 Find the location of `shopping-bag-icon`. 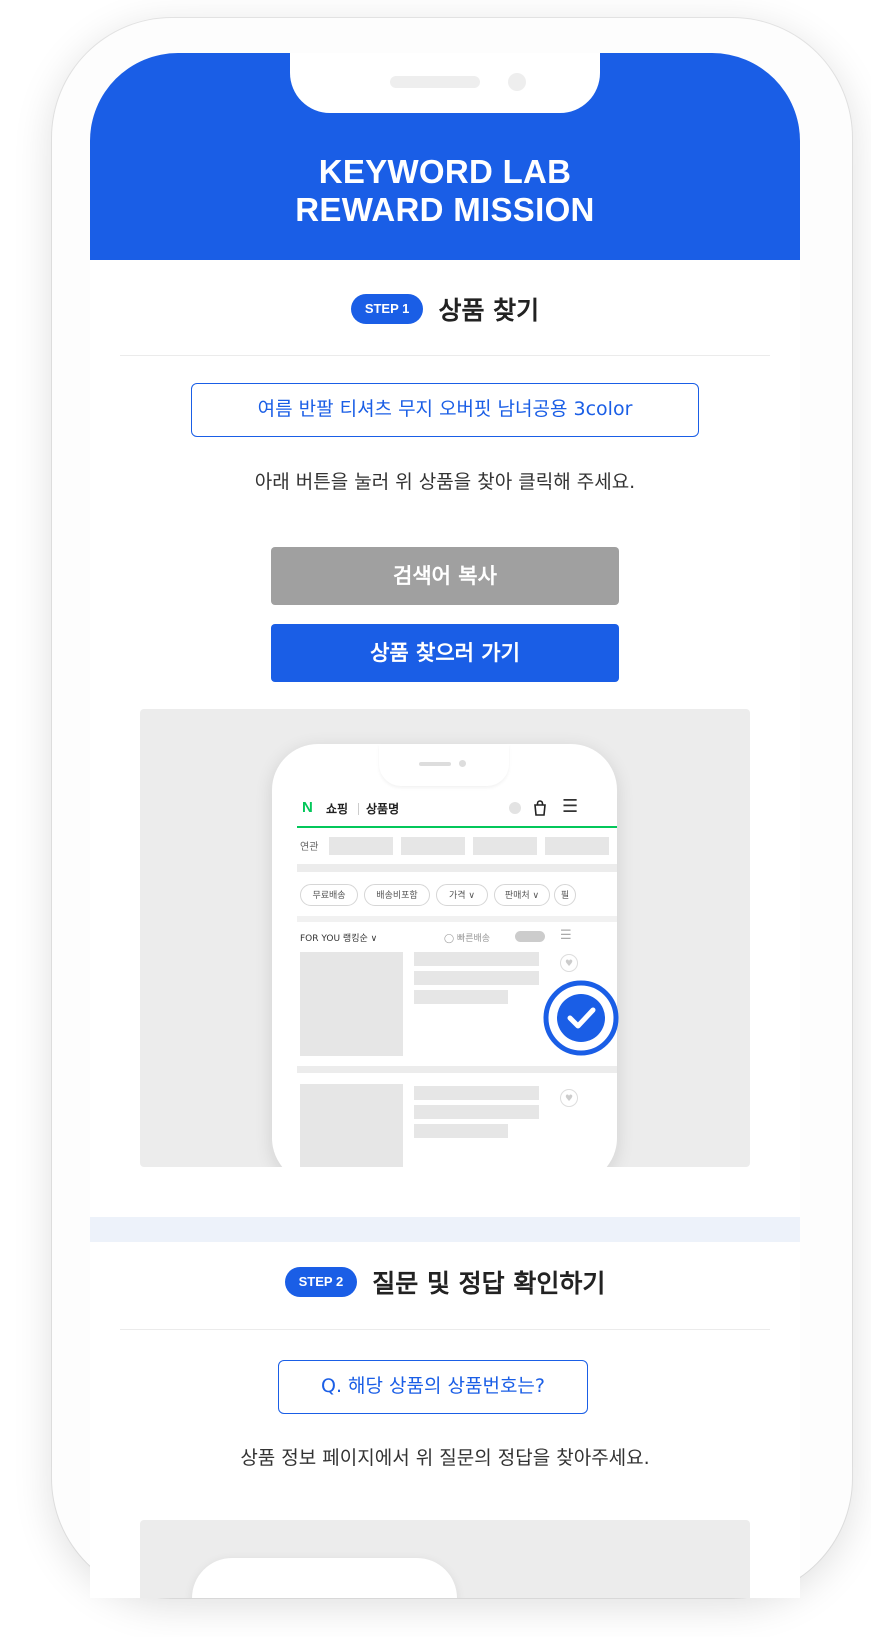

shopping-bag-icon is located at coordinates (540, 809).